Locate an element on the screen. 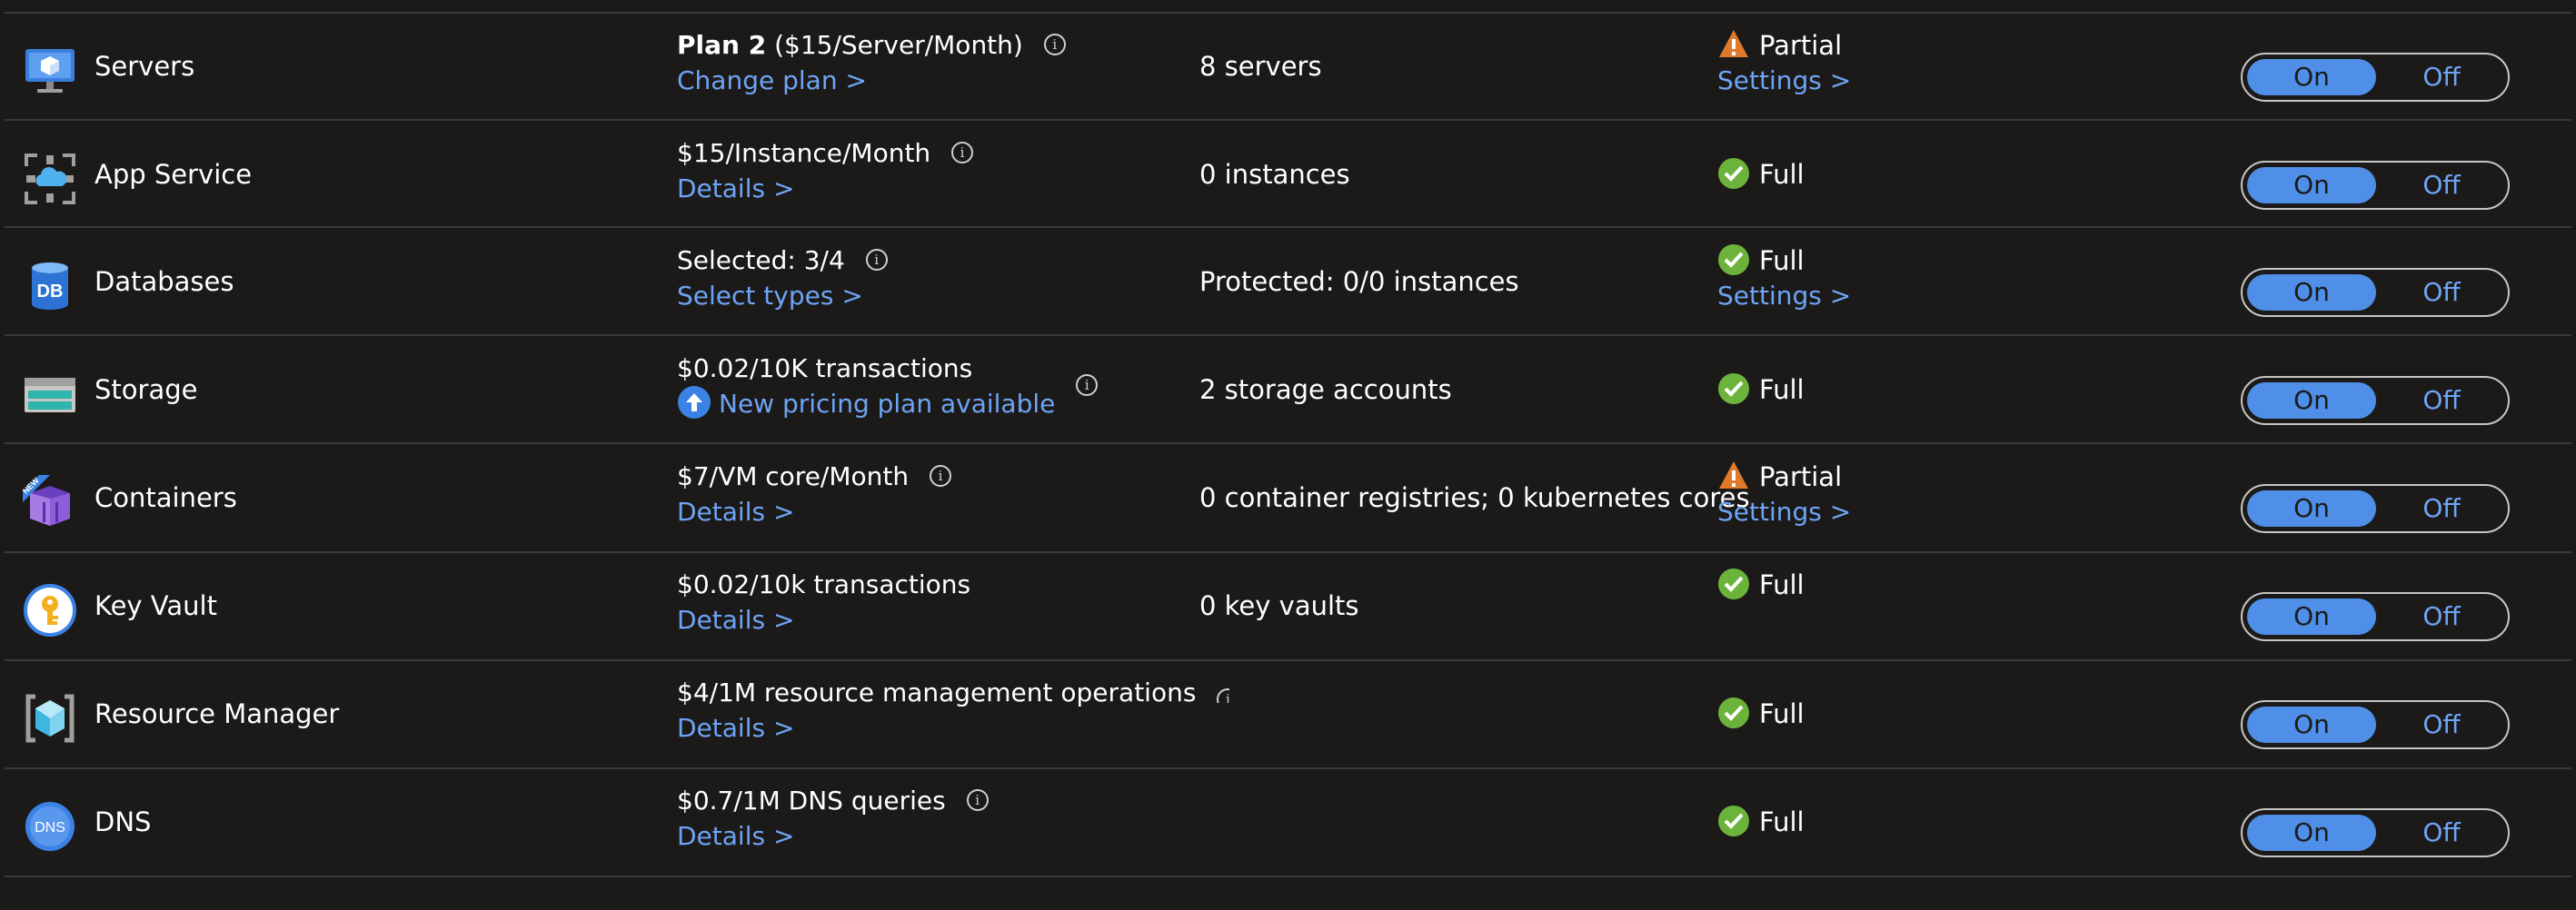 The width and height of the screenshot is (2576, 910). resource-quantity: 2 storage accounts is located at coordinates (1326, 389).